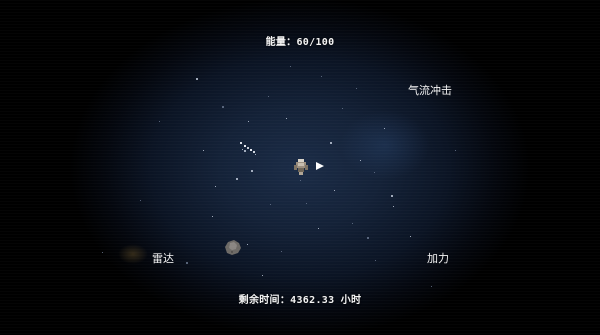 This screenshot has height=335, width=600. What do you see at coordinates (438, 258) in the screenshot?
I see `boost-button: 加力` at bounding box center [438, 258].